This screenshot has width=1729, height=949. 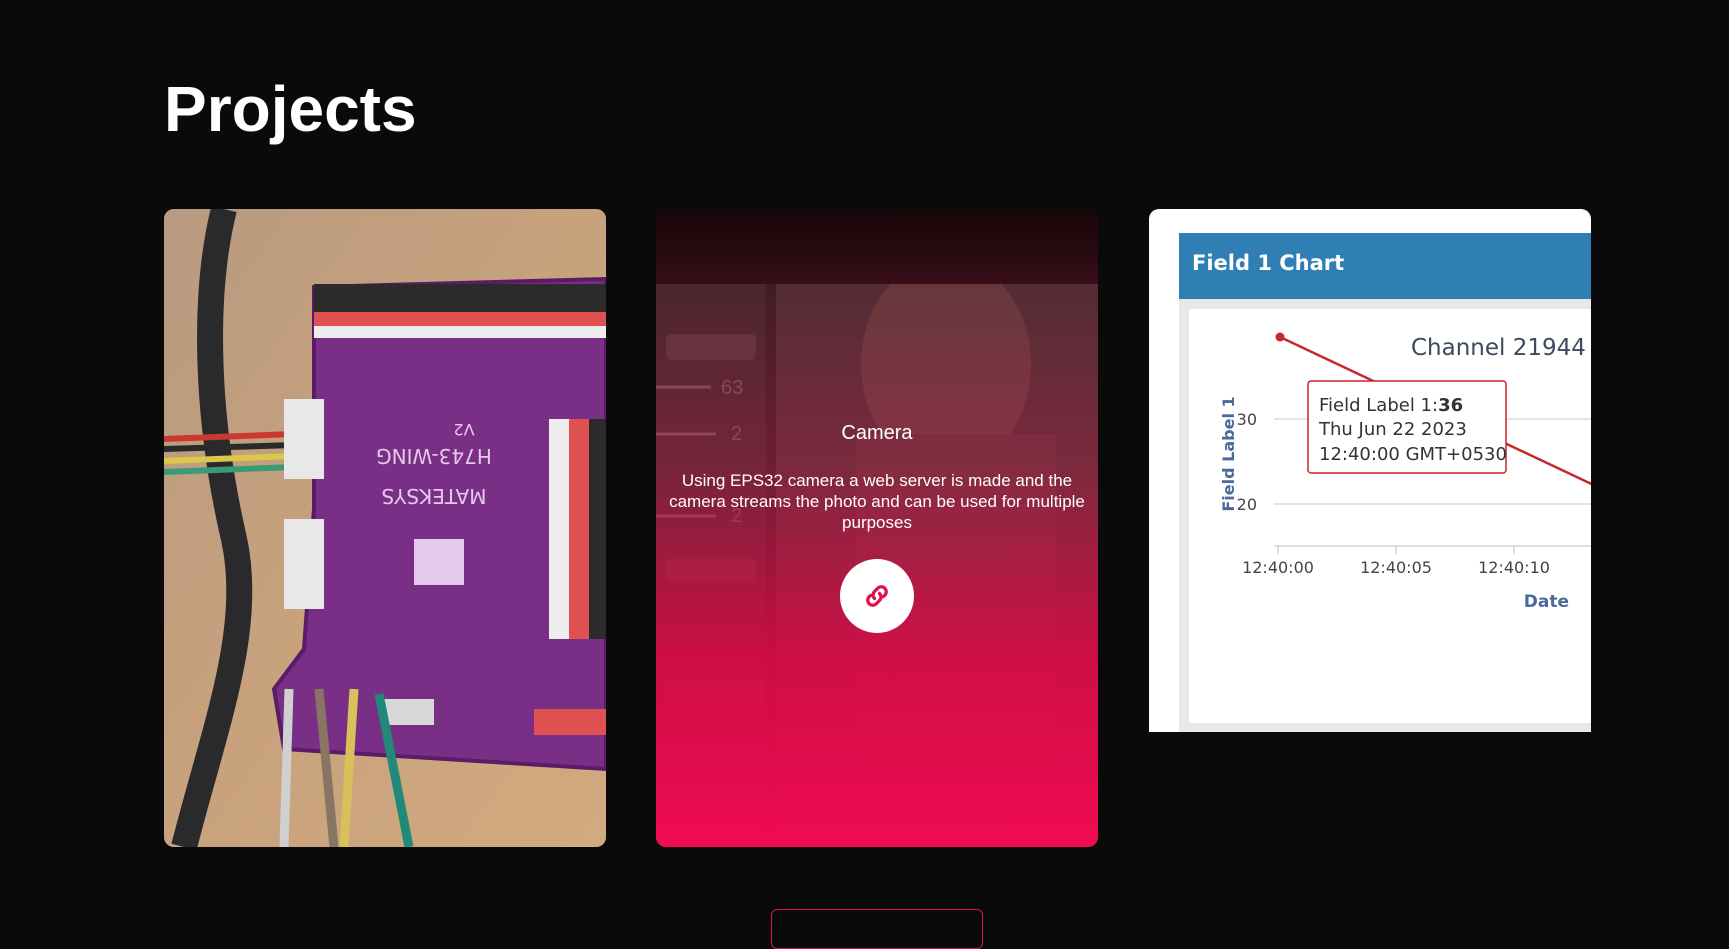 What do you see at coordinates (1278, 567) in the screenshot?
I see `x-tick-label-0: 12:40:00` at bounding box center [1278, 567].